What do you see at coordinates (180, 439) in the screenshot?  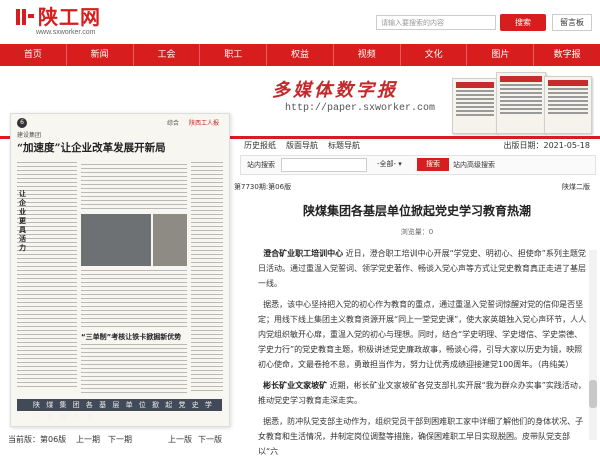 I see `prev-page-link: 上一版` at bounding box center [180, 439].